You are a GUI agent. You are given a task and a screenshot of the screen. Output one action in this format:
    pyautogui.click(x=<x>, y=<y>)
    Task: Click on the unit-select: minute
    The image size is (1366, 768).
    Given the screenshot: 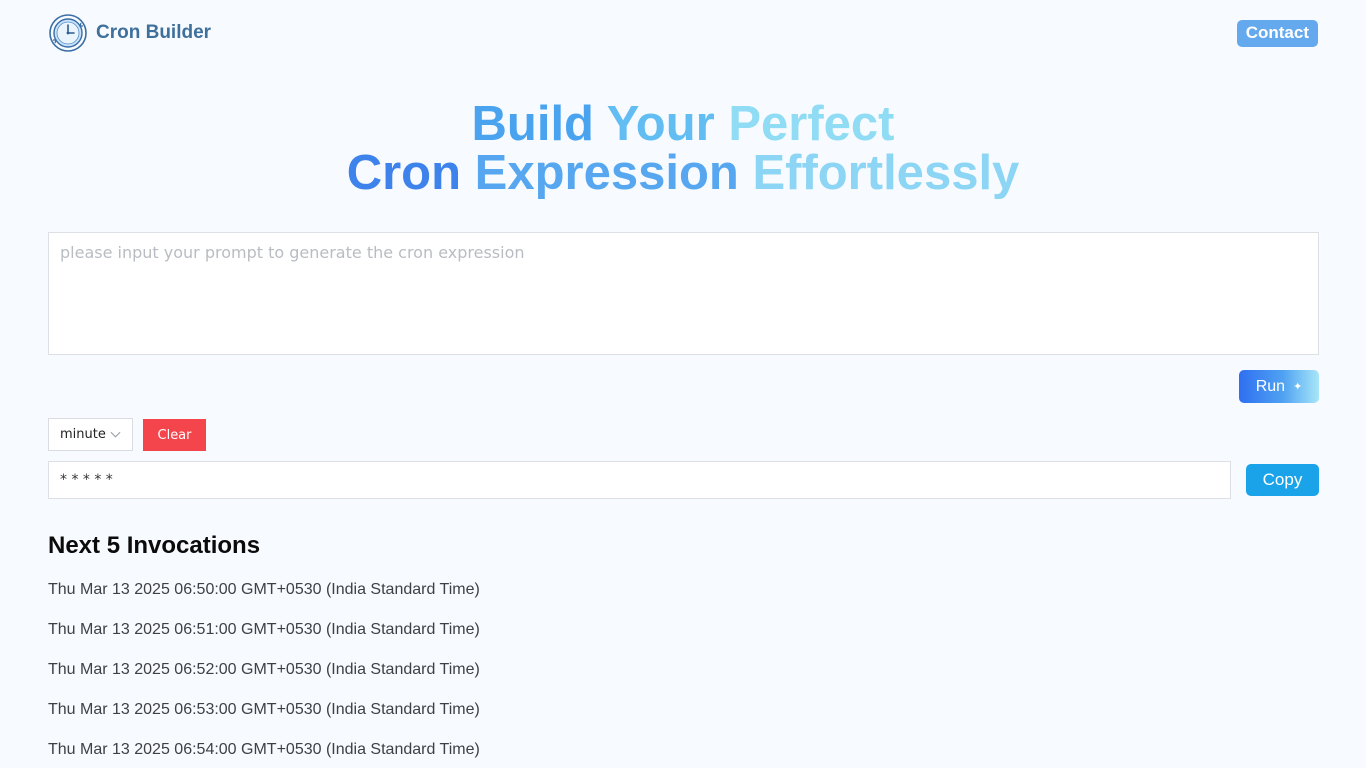 What is the action you would take?
    pyautogui.click(x=90, y=434)
    